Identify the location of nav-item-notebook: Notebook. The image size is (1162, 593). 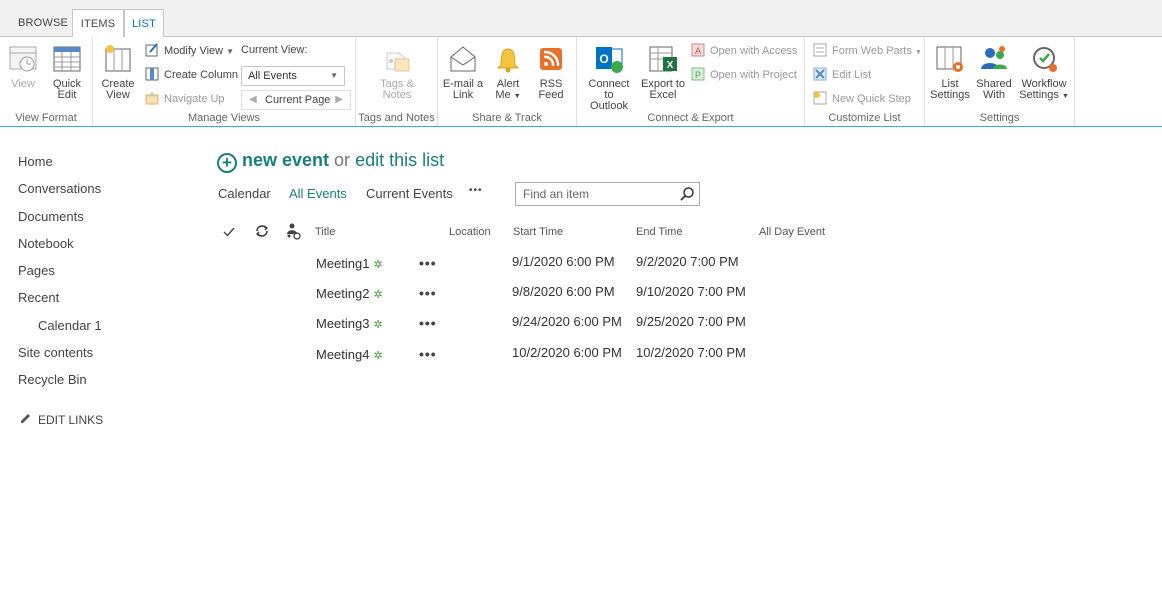
(46, 243).